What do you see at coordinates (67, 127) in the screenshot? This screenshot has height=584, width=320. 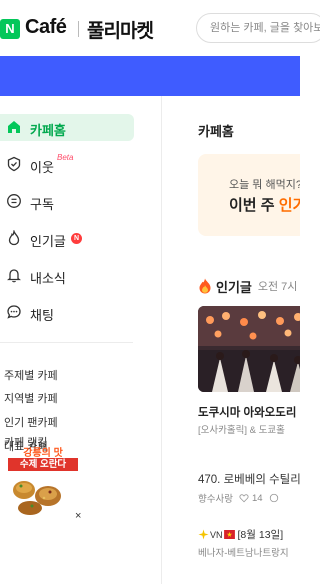 I see `sidebar-item-cafe-home: 카페홈` at bounding box center [67, 127].